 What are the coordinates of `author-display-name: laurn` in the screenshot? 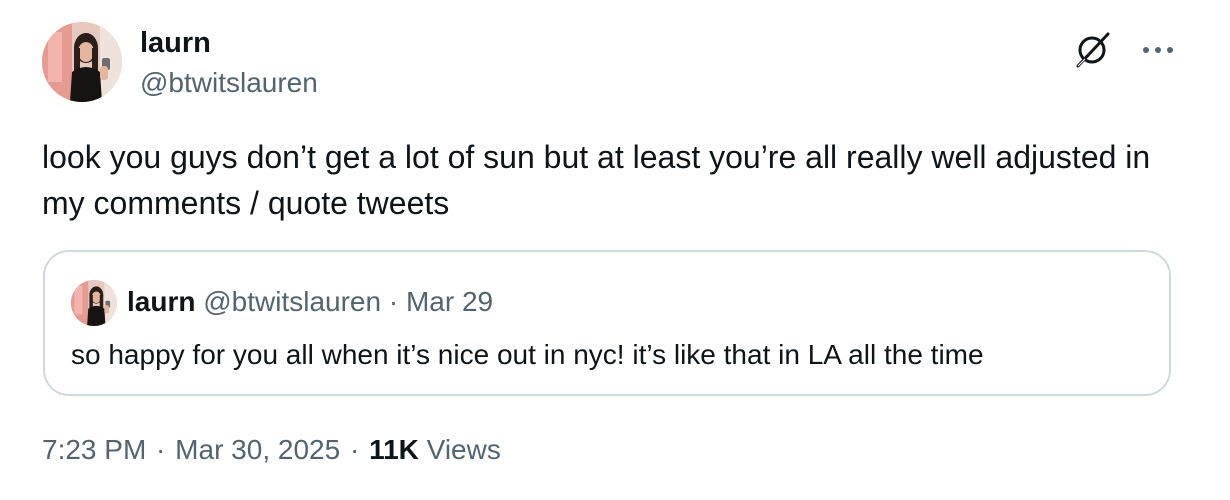 It's located at (175, 43).